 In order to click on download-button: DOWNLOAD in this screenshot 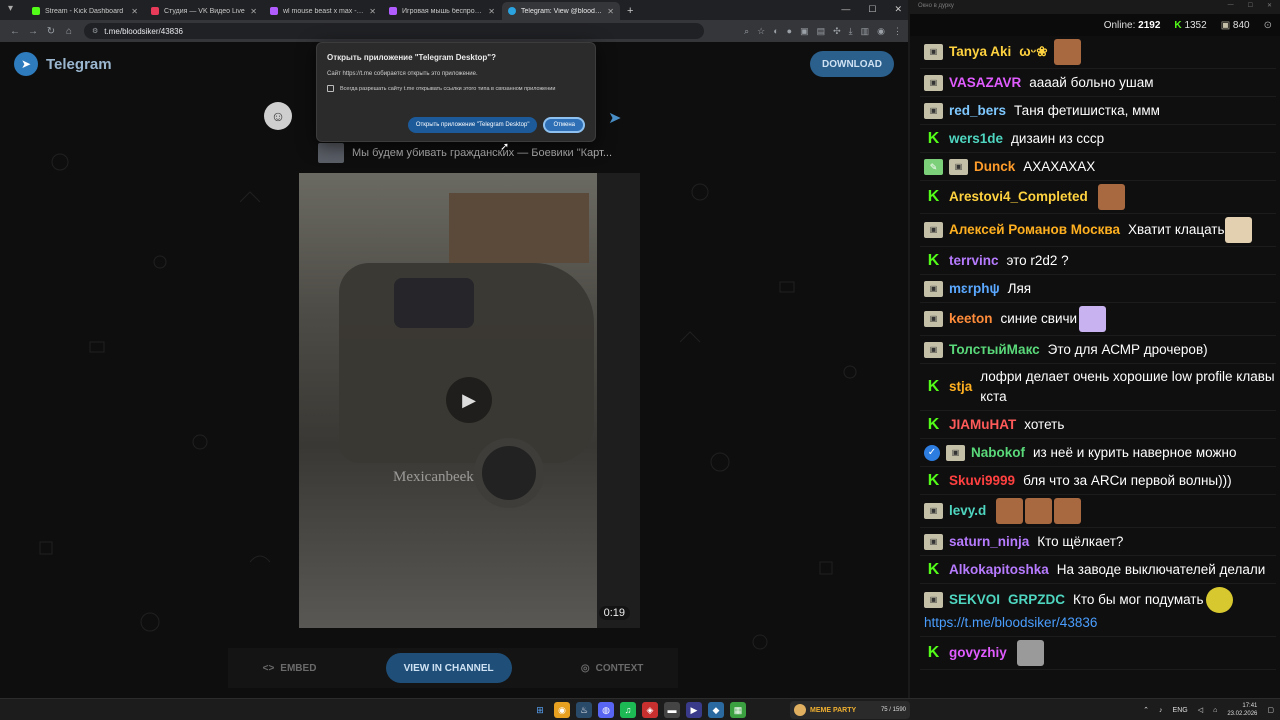, I will do `click(852, 64)`.